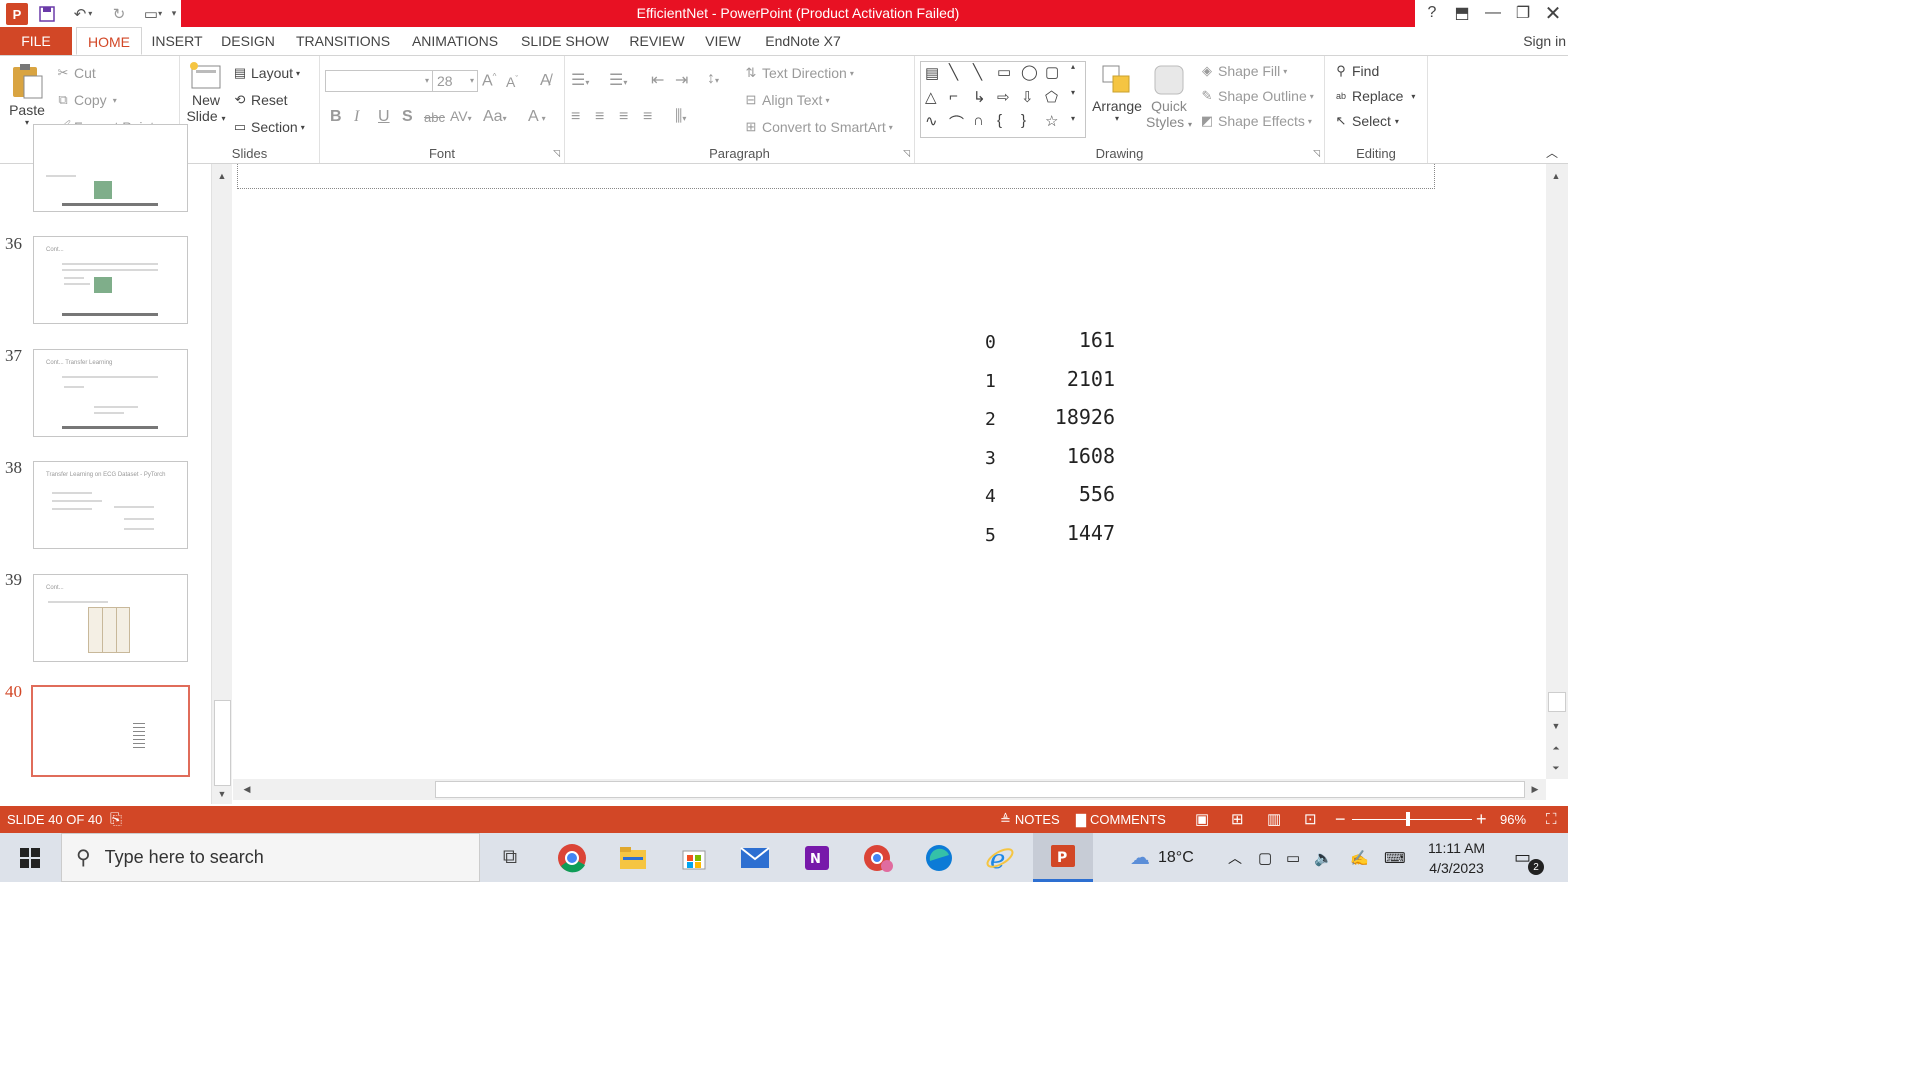 The image size is (1920, 1080). What do you see at coordinates (17, 14) in the screenshot?
I see `powerpoint-app-icon: P` at bounding box center [17, 14].